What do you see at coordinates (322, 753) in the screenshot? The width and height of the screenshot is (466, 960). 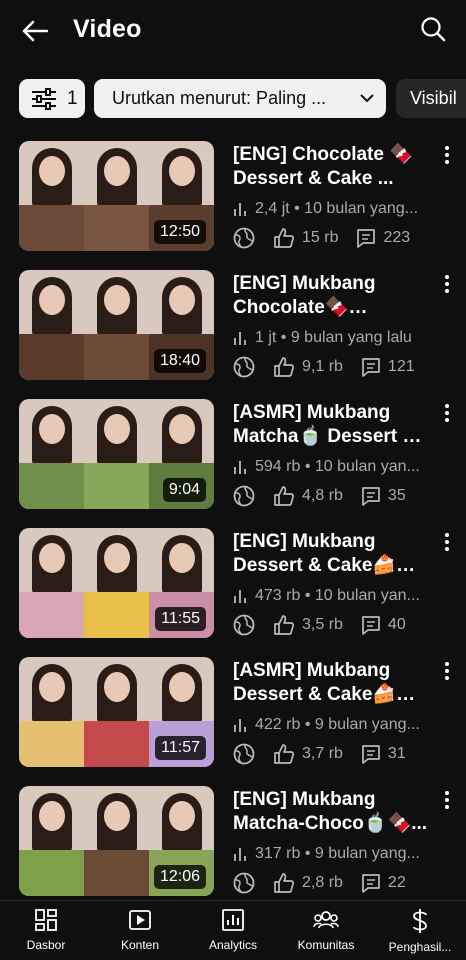 I see `video-likes: 3,7 rb` at bounding box center [322, 753].